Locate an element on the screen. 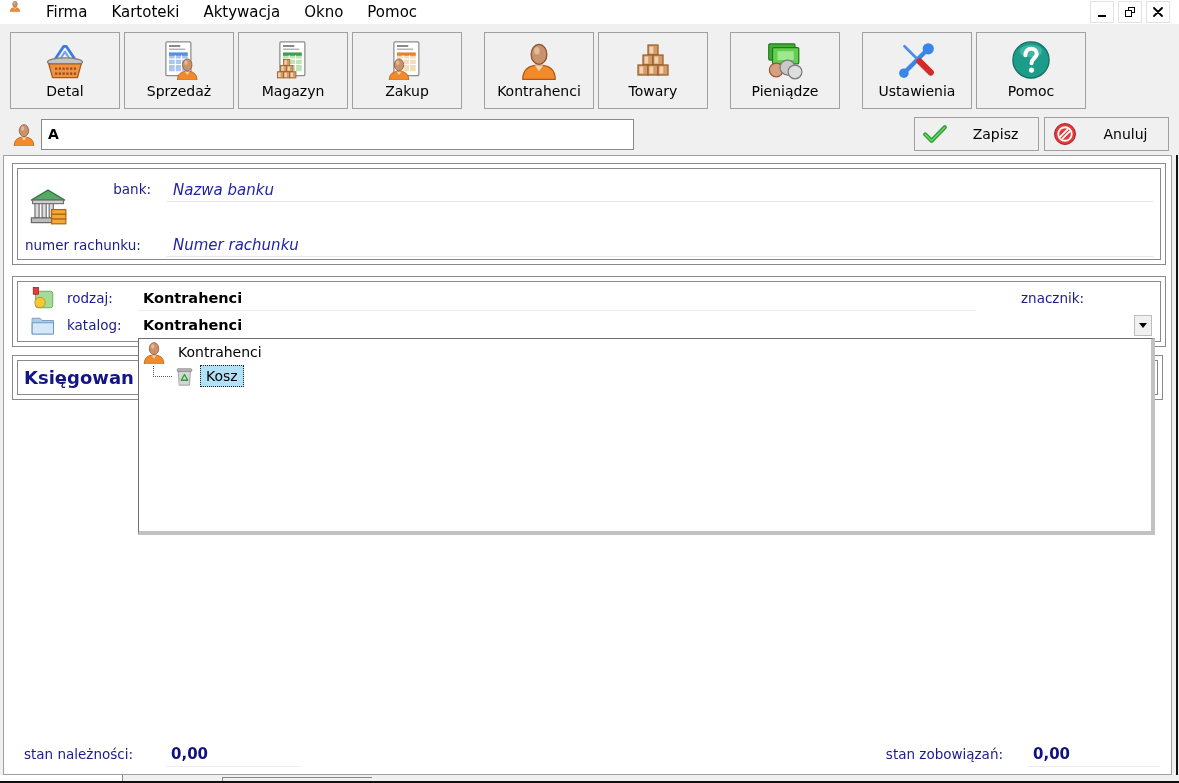 The height and width of the screenshot is (783, 1179). close-icon is located at coordinates (1158, 12).